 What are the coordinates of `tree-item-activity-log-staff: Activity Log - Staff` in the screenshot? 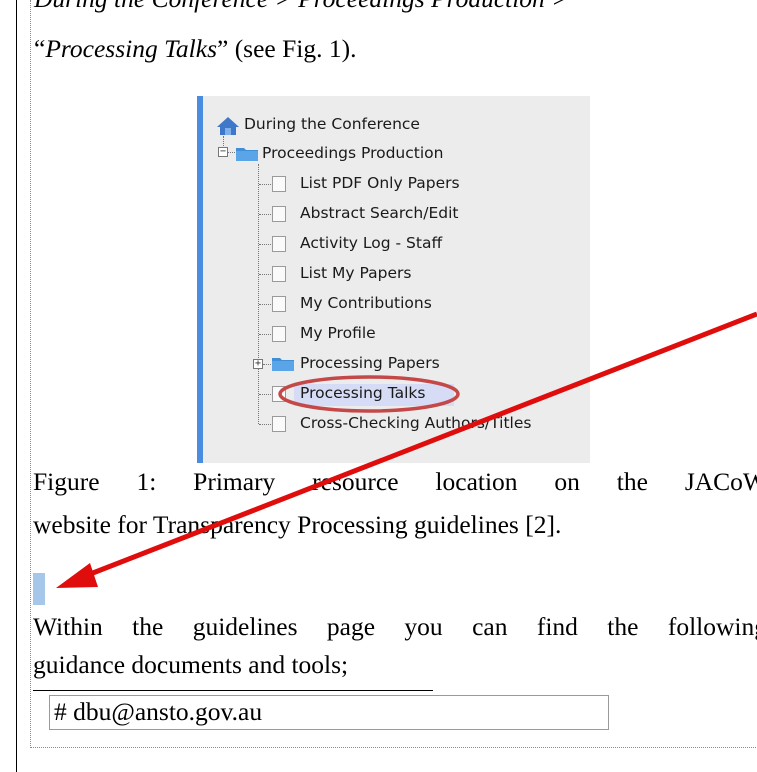 It's located at (371, 243).